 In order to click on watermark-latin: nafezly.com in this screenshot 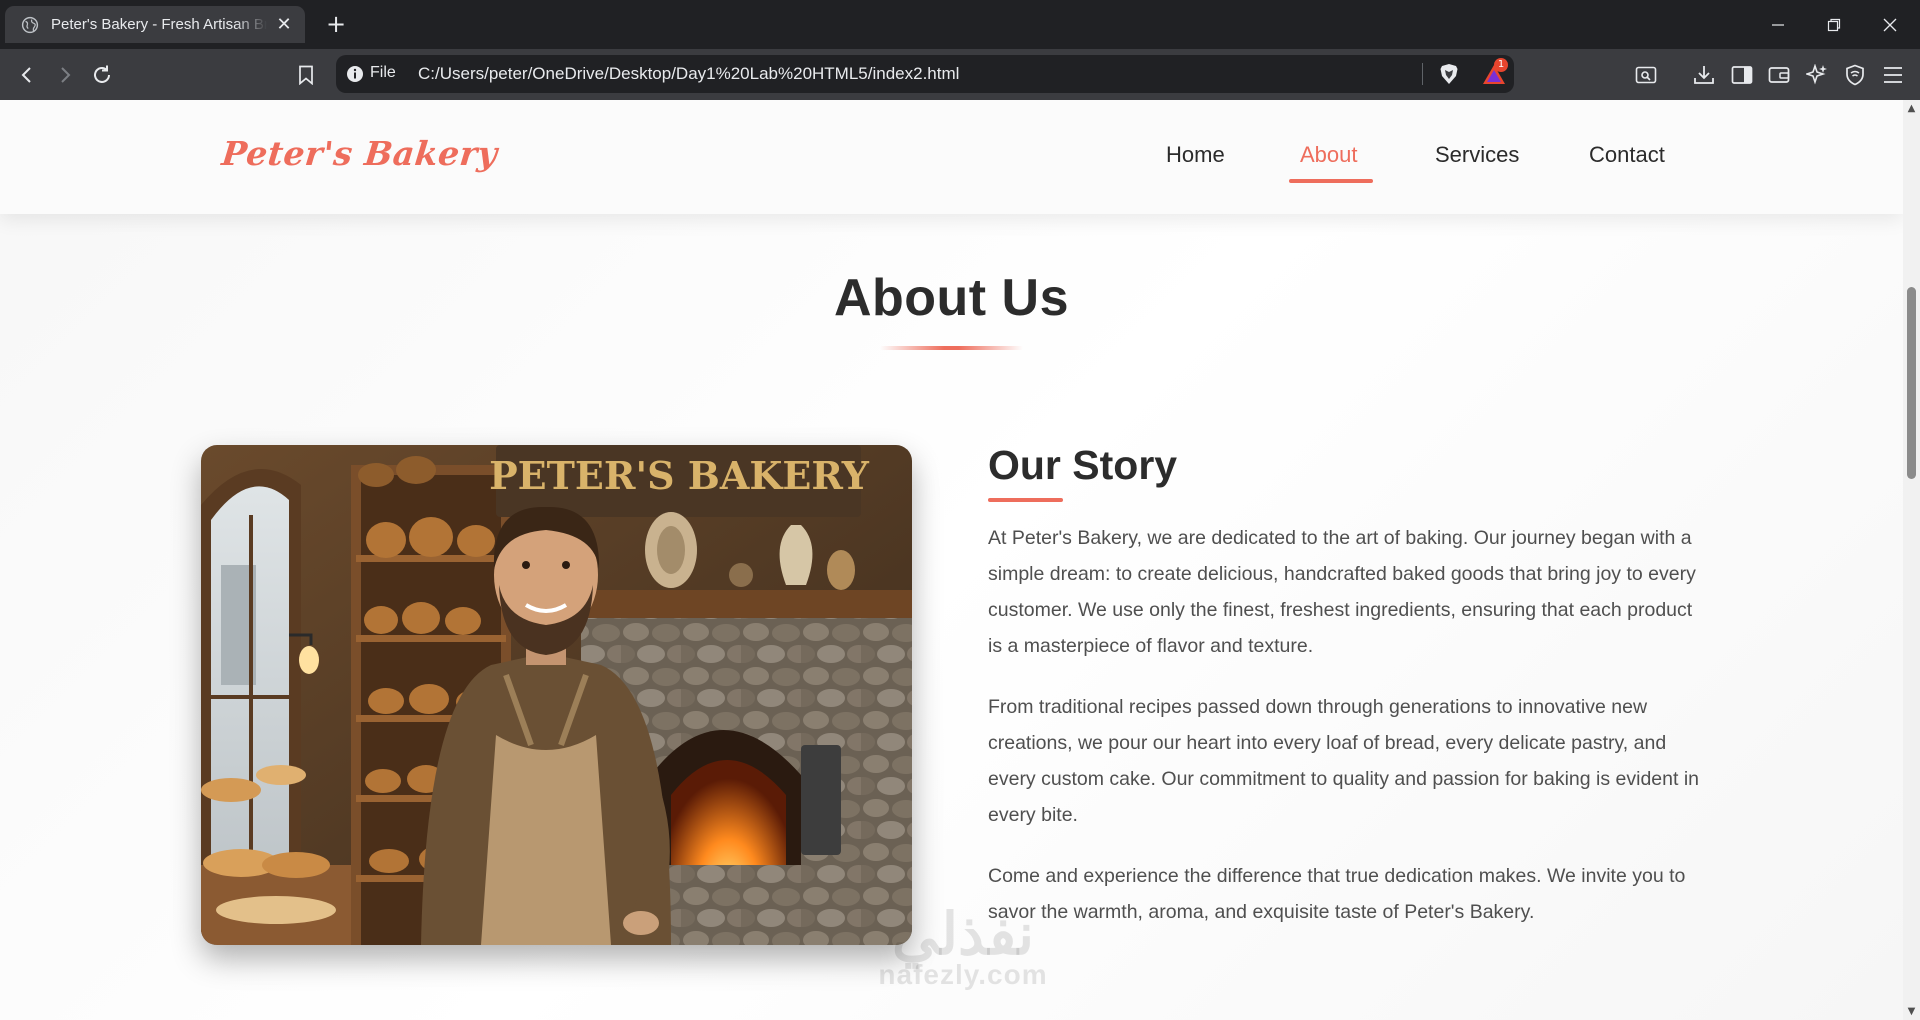, I will do `click(963, 974)`.